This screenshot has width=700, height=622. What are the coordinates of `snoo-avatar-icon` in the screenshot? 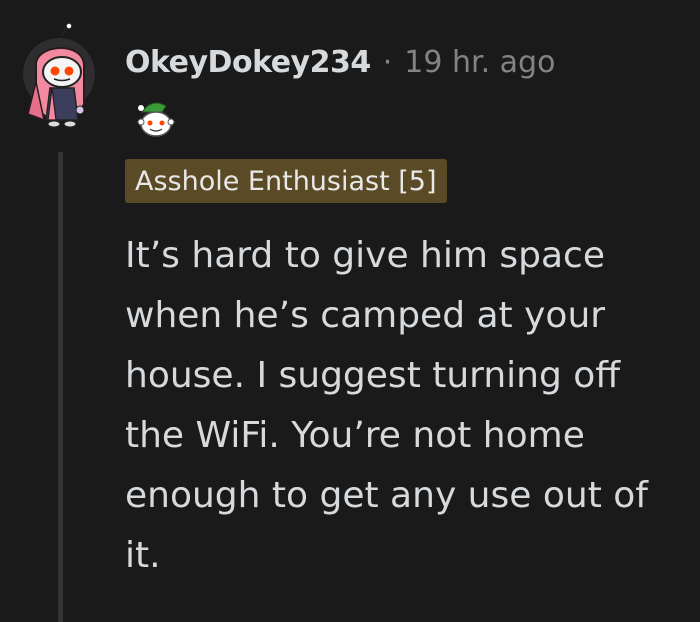 It's located at (59, 75).